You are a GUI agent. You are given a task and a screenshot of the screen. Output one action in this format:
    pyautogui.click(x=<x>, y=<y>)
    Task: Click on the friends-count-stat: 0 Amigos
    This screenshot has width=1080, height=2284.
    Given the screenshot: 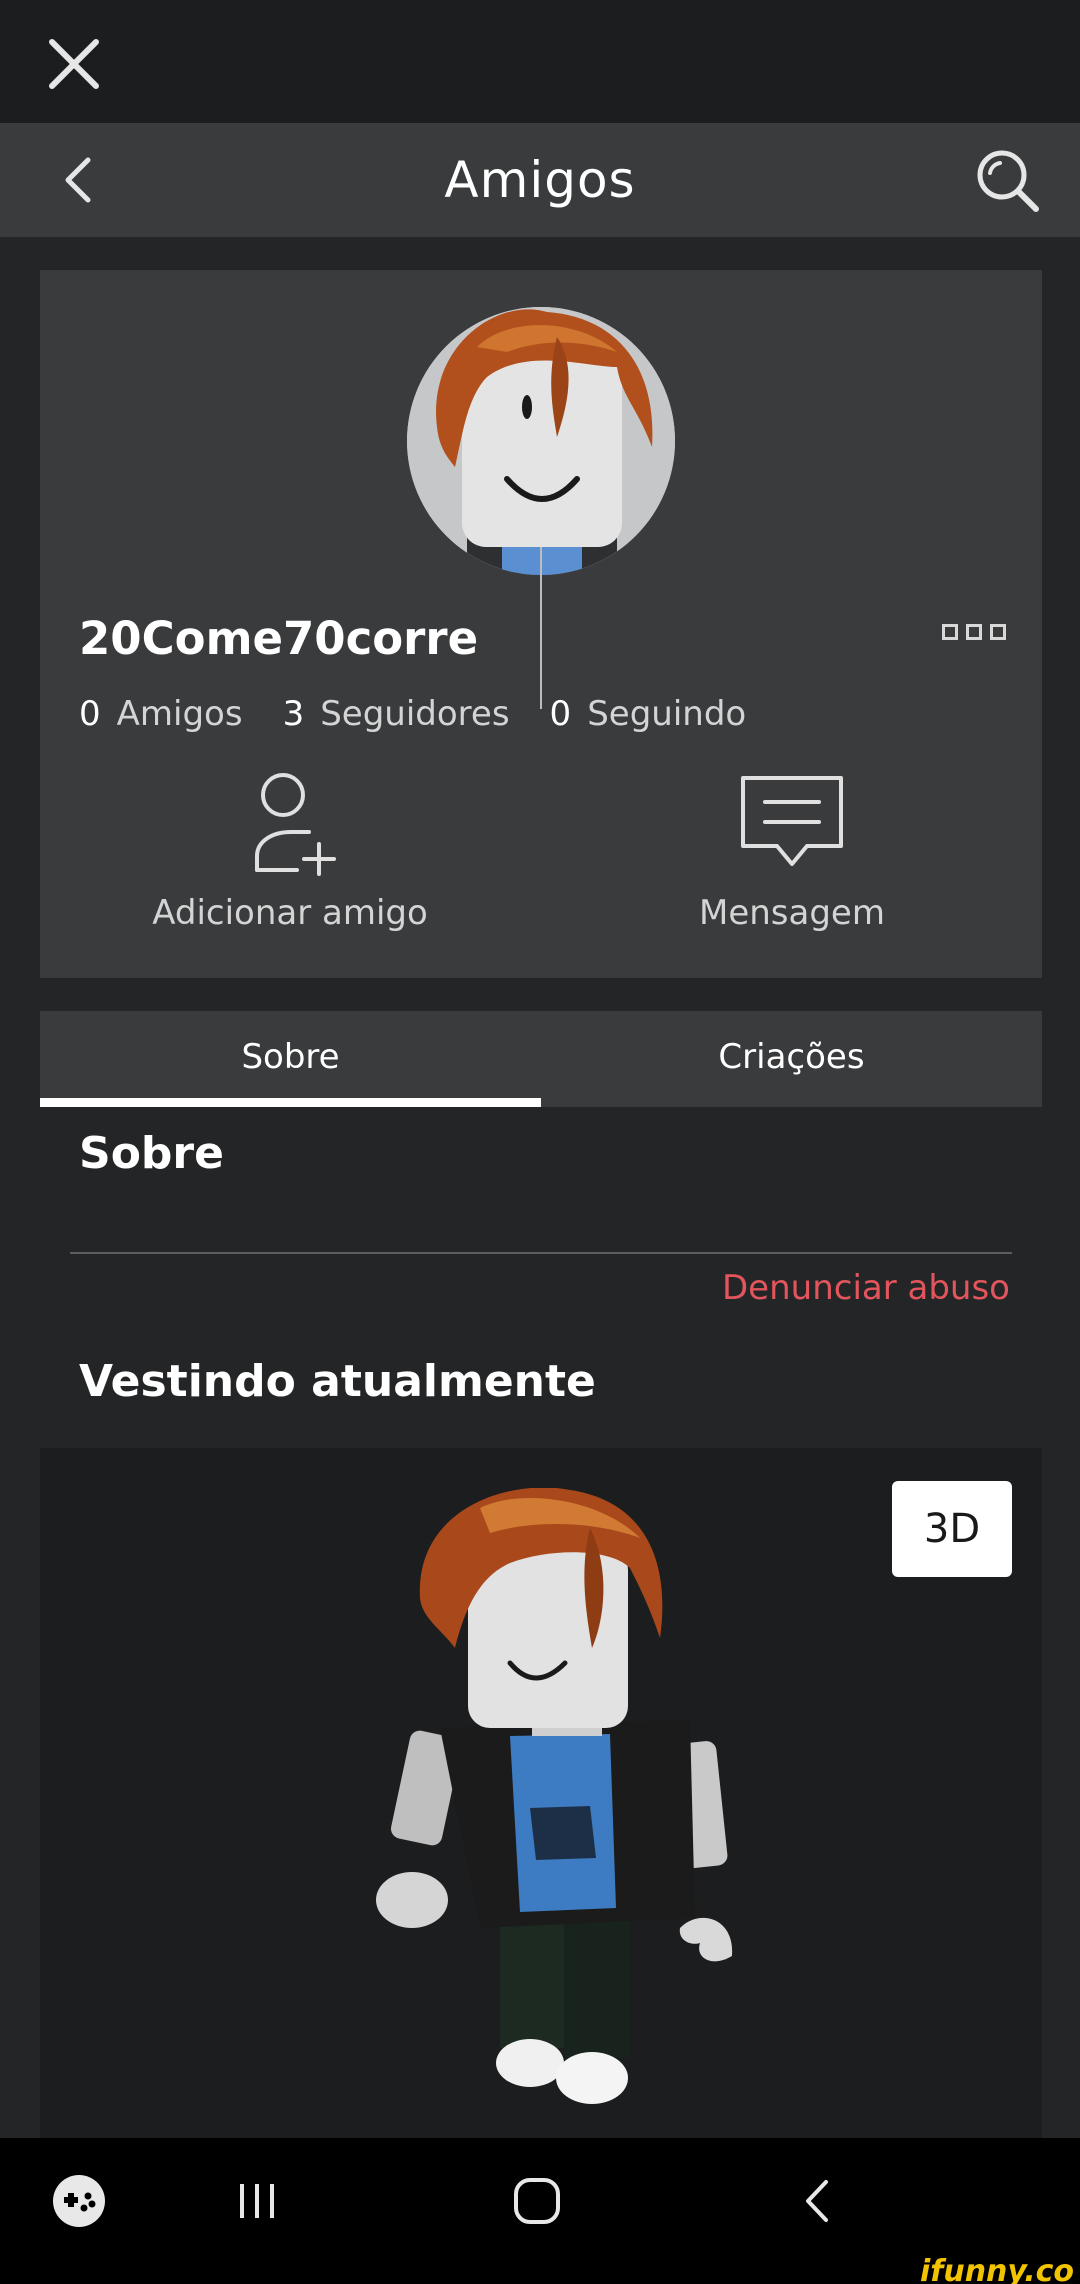 What is the action you would take?
    pyautogui.click(x=161, y=714)
    